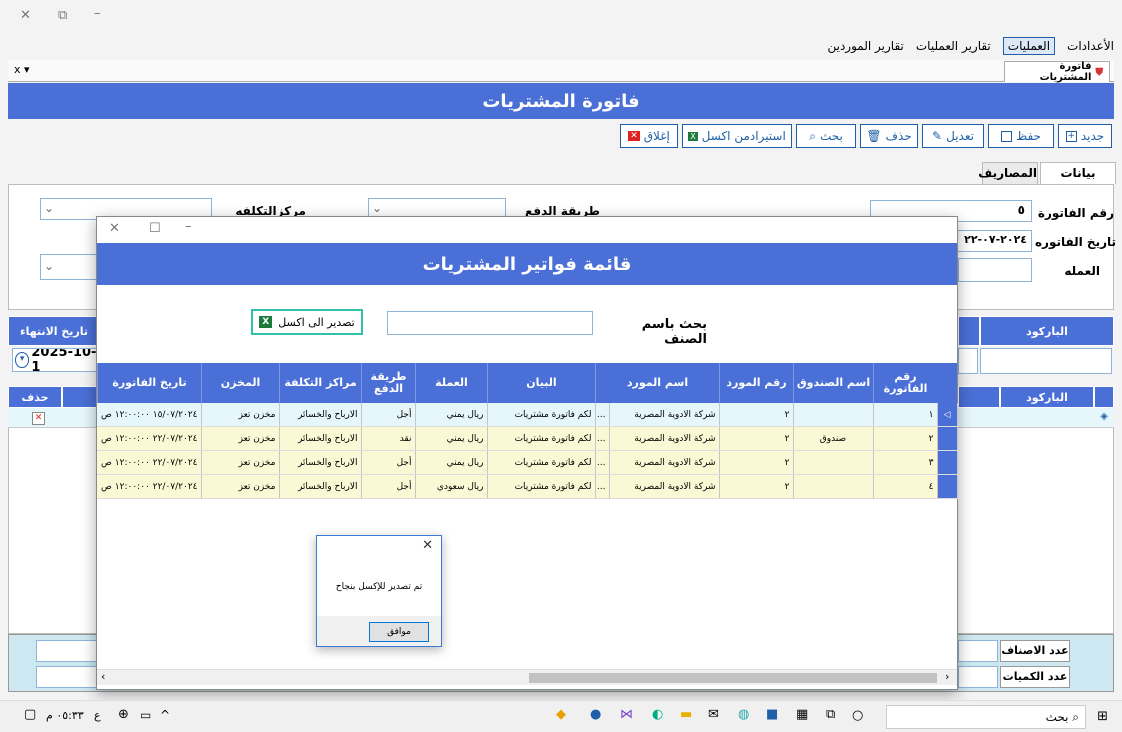  What do you see at coordinates (994, 241) in the screenshot?
I see `invoice-date-field: ٢٠٢٤-٠٧-٢٢ ‏` at bounding box center [994, 241].